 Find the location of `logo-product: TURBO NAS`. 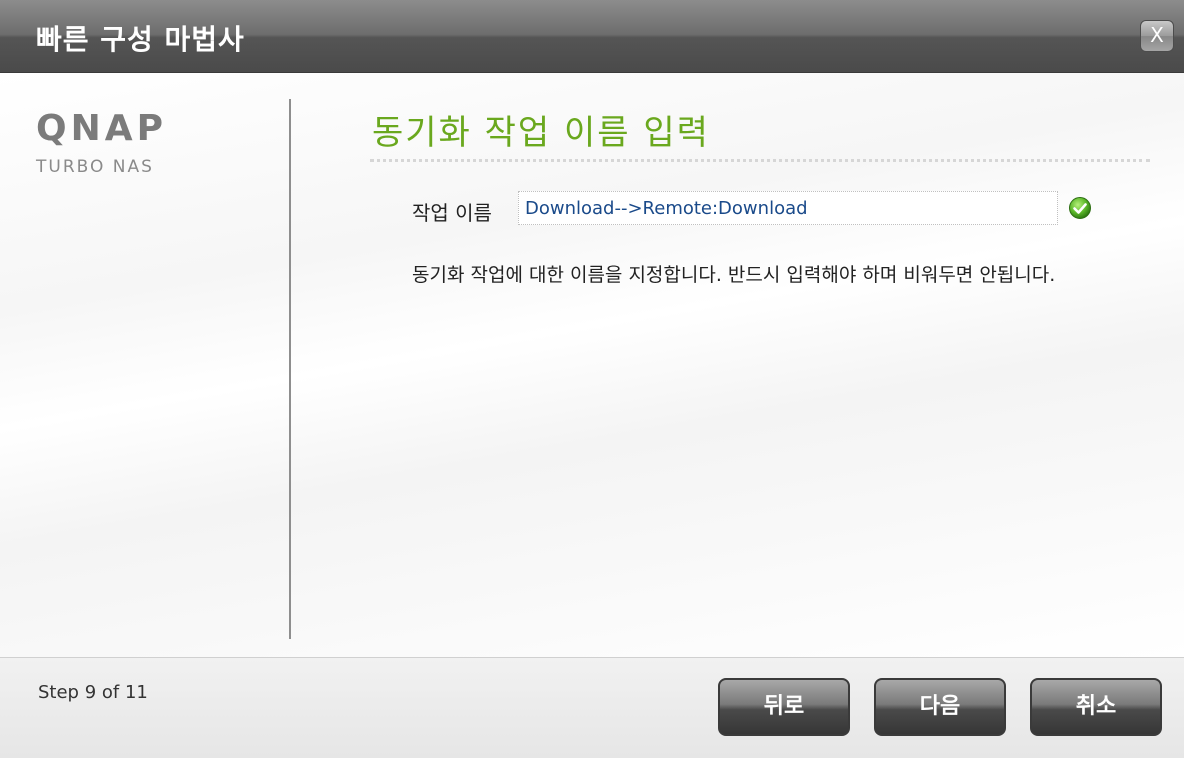

logo-product: TURBO NAS is located at coordinates (95, 167).